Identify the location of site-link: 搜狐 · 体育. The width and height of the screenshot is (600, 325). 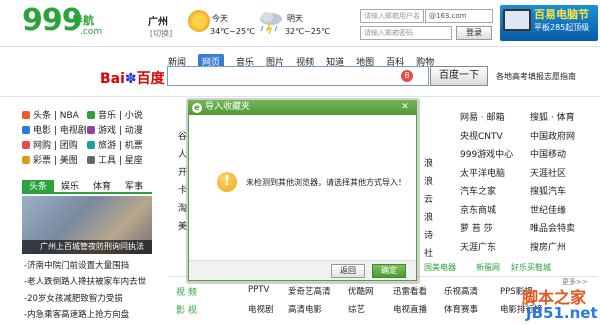
(552, 116).